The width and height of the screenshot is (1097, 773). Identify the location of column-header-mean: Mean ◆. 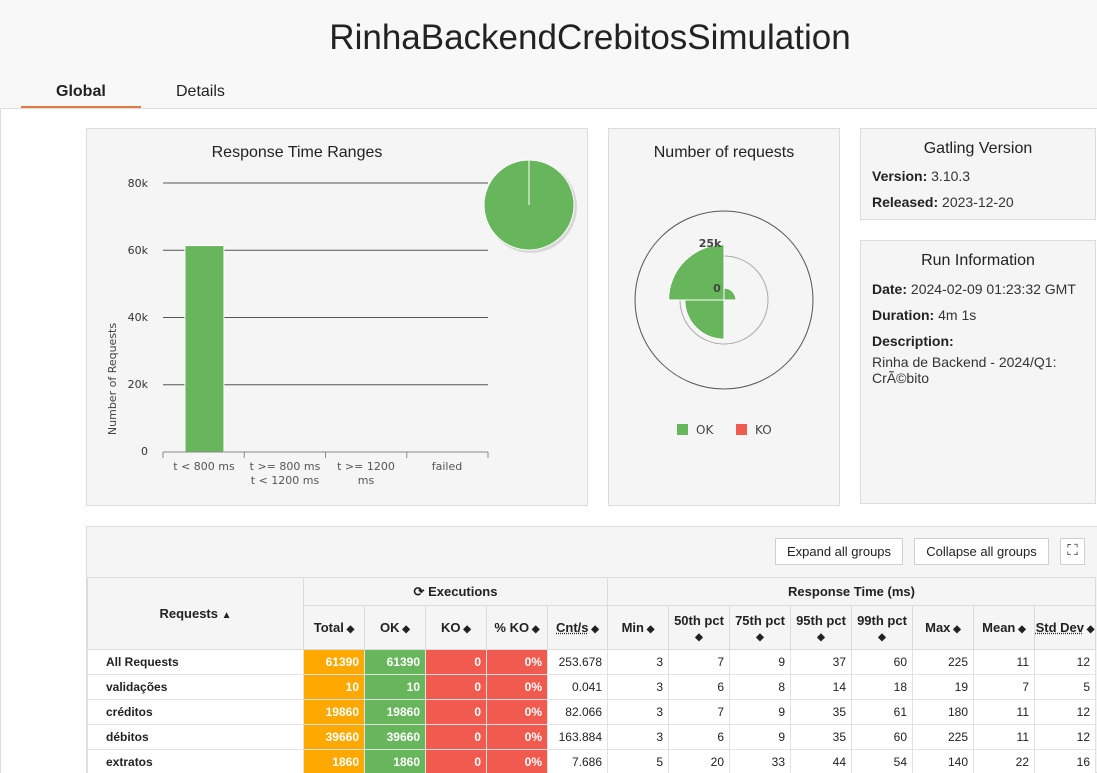
(1004, 628).